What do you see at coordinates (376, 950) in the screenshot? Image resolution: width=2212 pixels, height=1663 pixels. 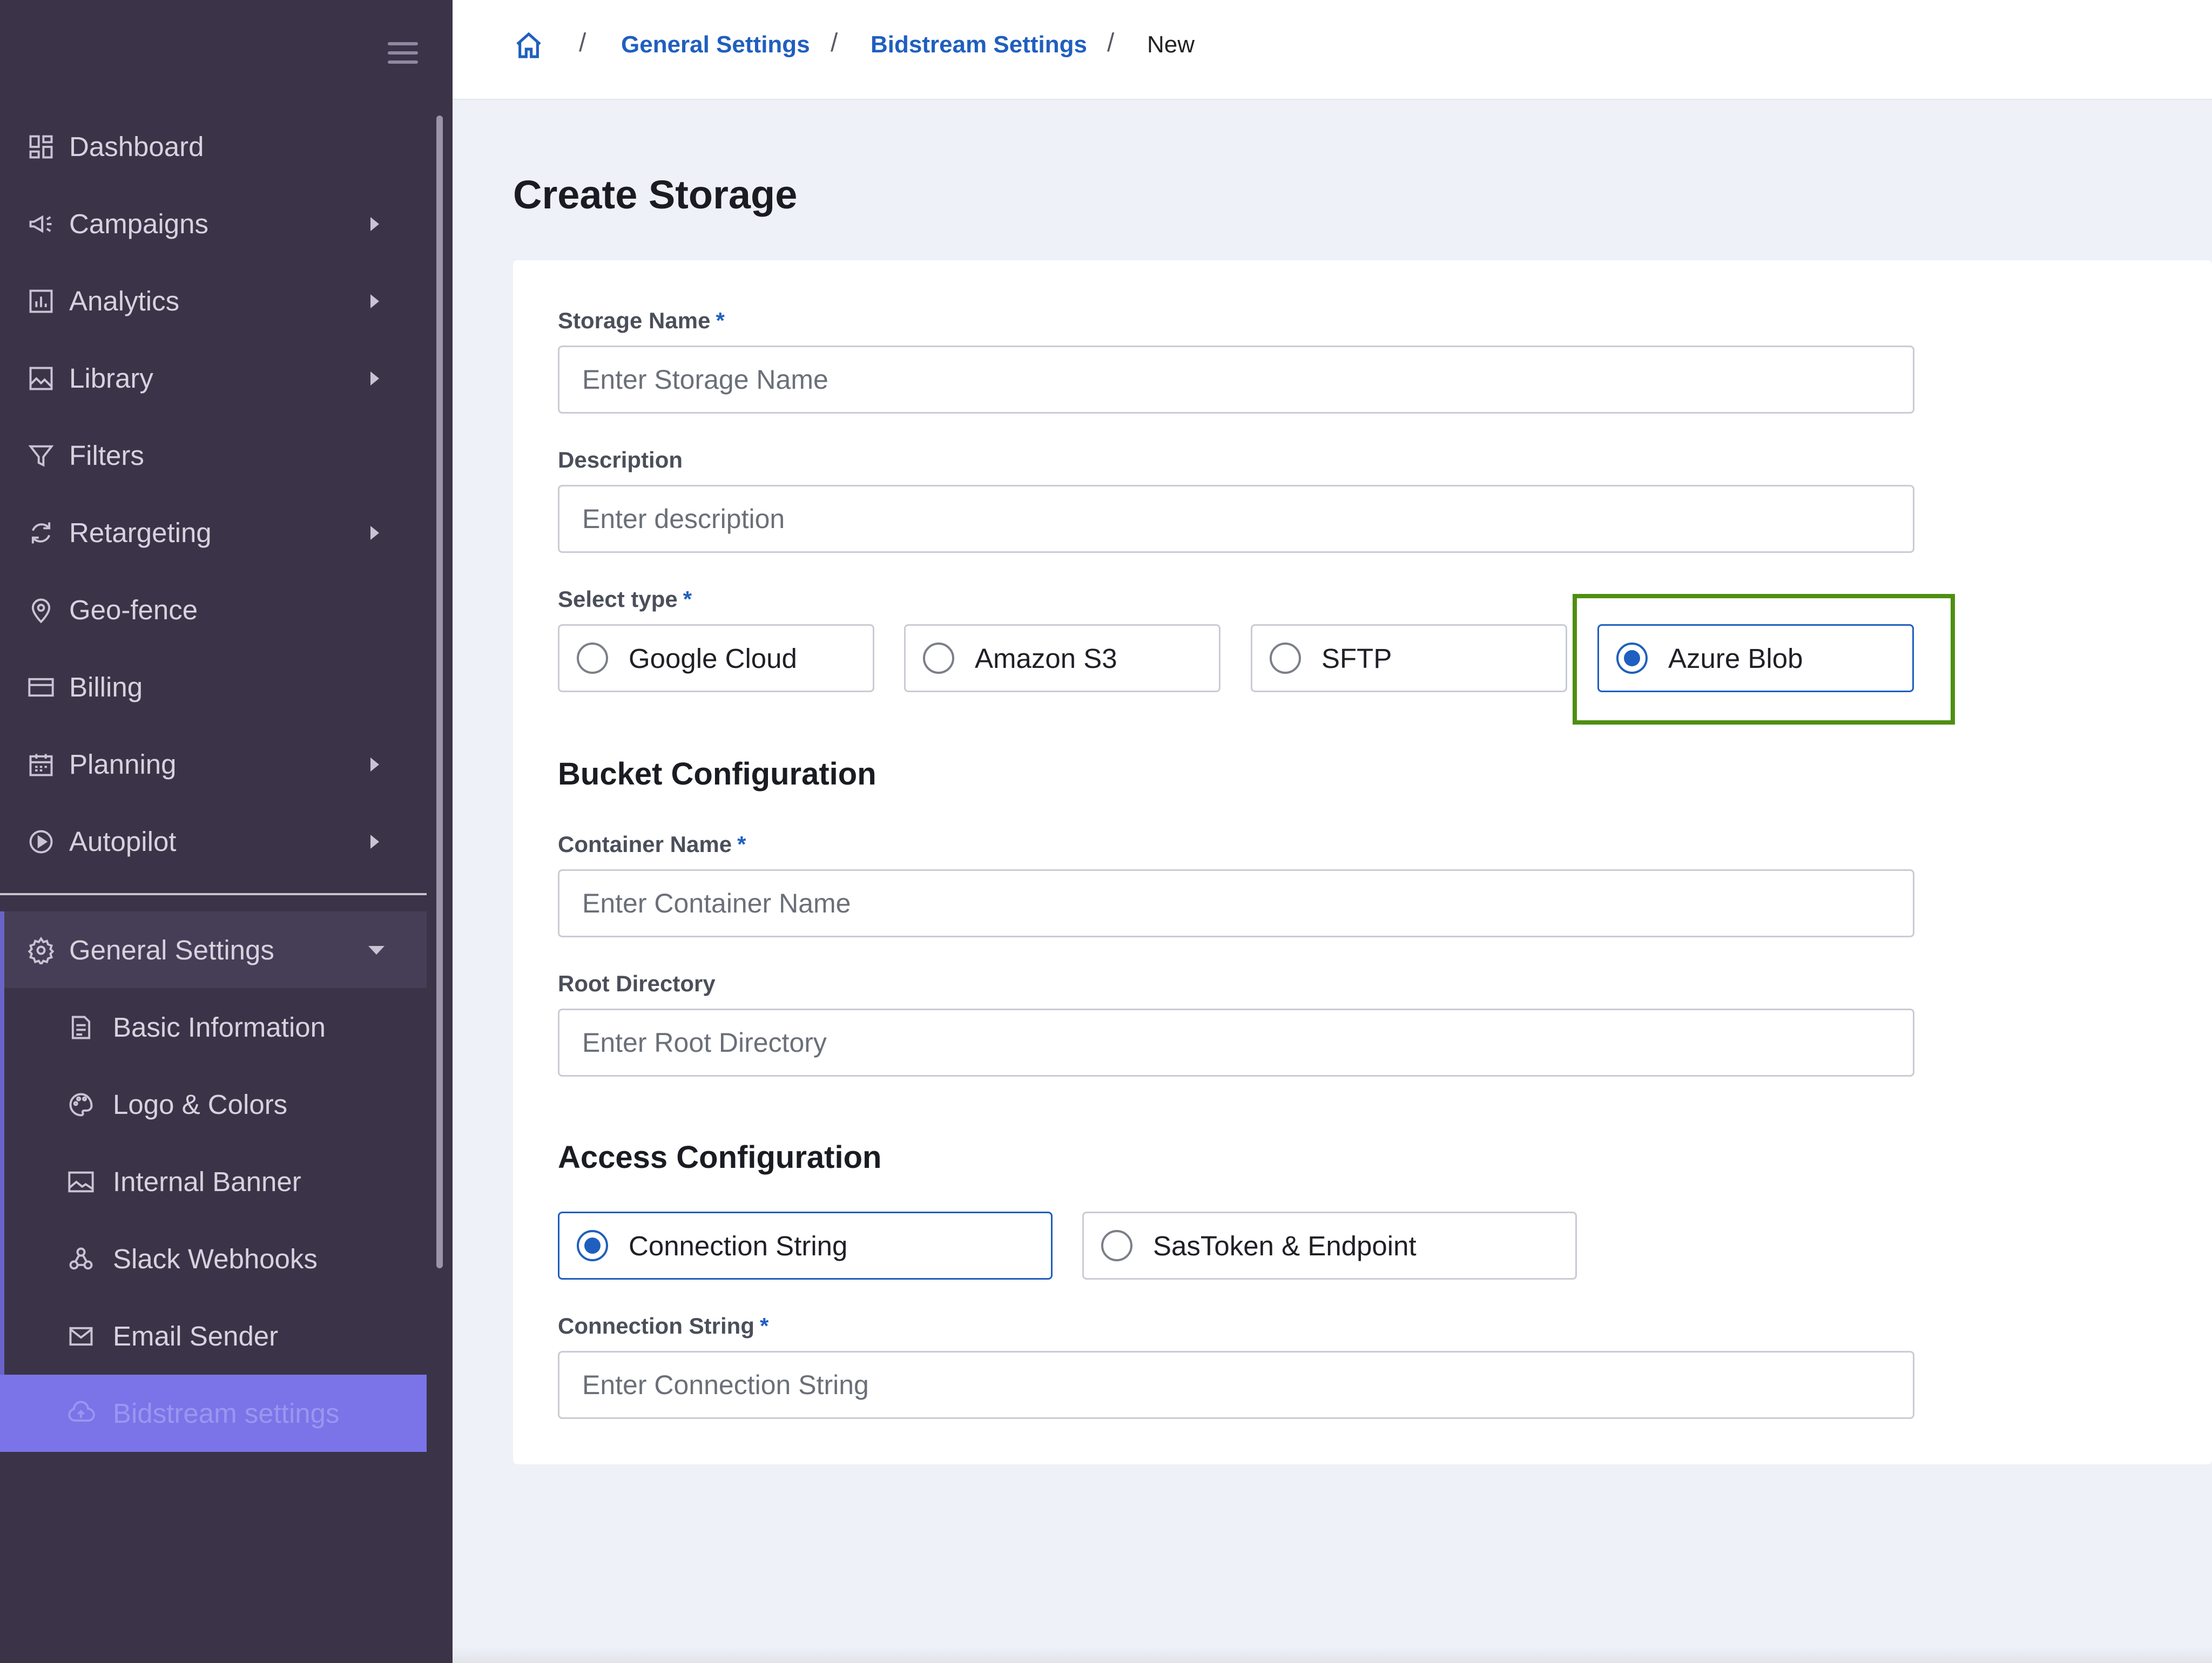 I see `chevron-down-icon` at bounding box center [376, 950].